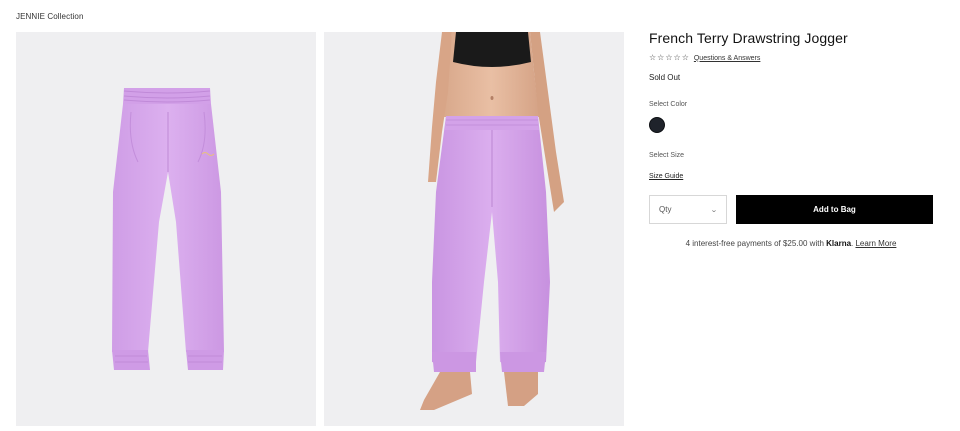 The height and width of the screenshot is (431, 960). What do you see at coordinates (875, 243) in the screenshot?
I see `learn-more-link: Learn More` at bounding box center [875, 243].